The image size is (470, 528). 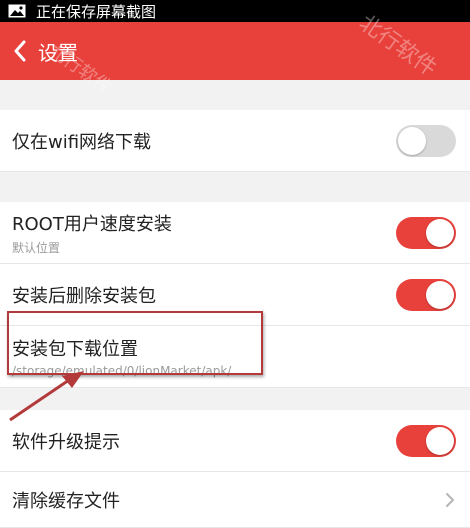 What do you see at coordinates (235, 11) in the screenshot?
I see `status-bar: 正在保存屏幕截图` at bounding box center [235, 11].